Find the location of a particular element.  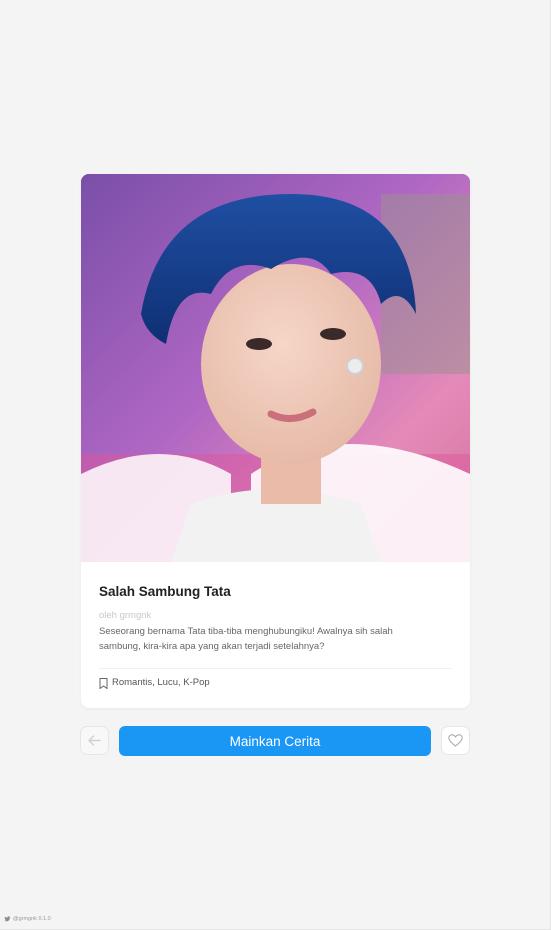

arrow-left-icon is located at coordinates (94, 740).